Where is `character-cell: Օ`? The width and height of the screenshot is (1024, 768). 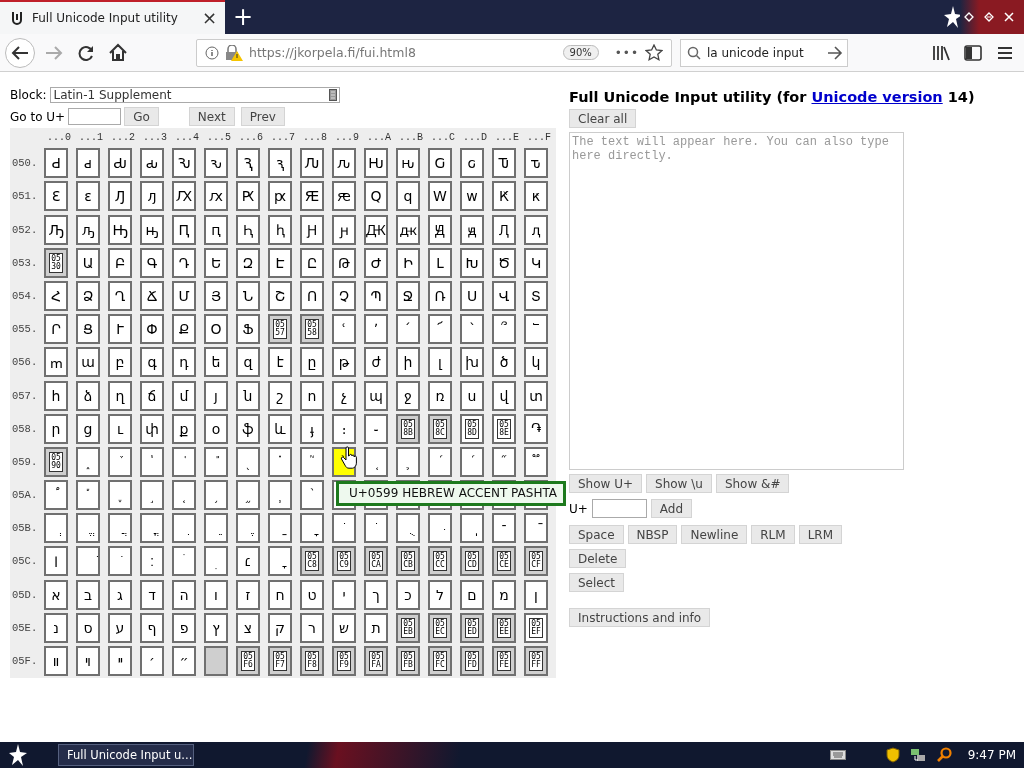 character-cell: Օ is located at coordinates (216, 329).